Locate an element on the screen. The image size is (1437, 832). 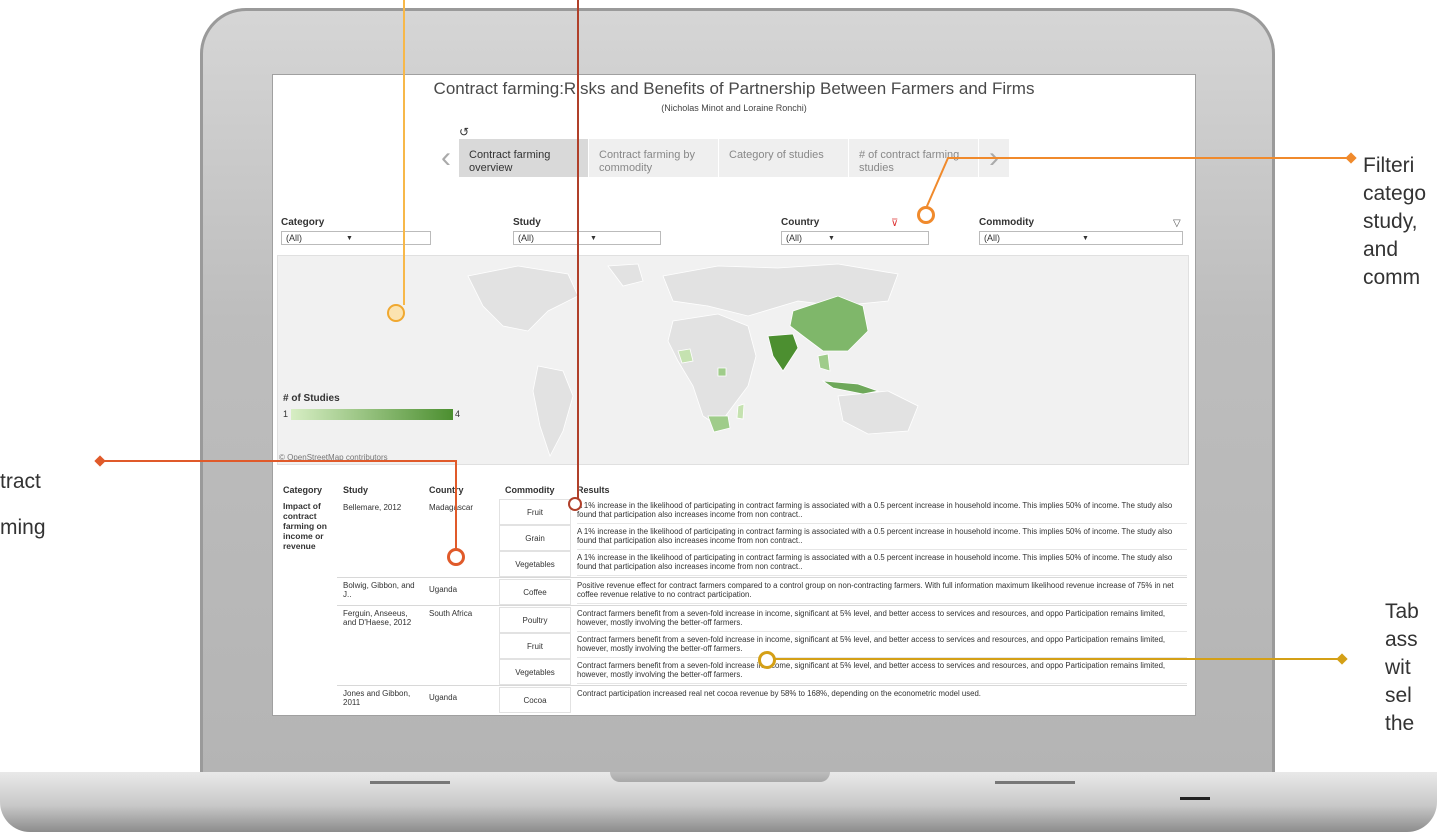
study-filter: Study (All) ▼ is located at coordinates (587, 231).